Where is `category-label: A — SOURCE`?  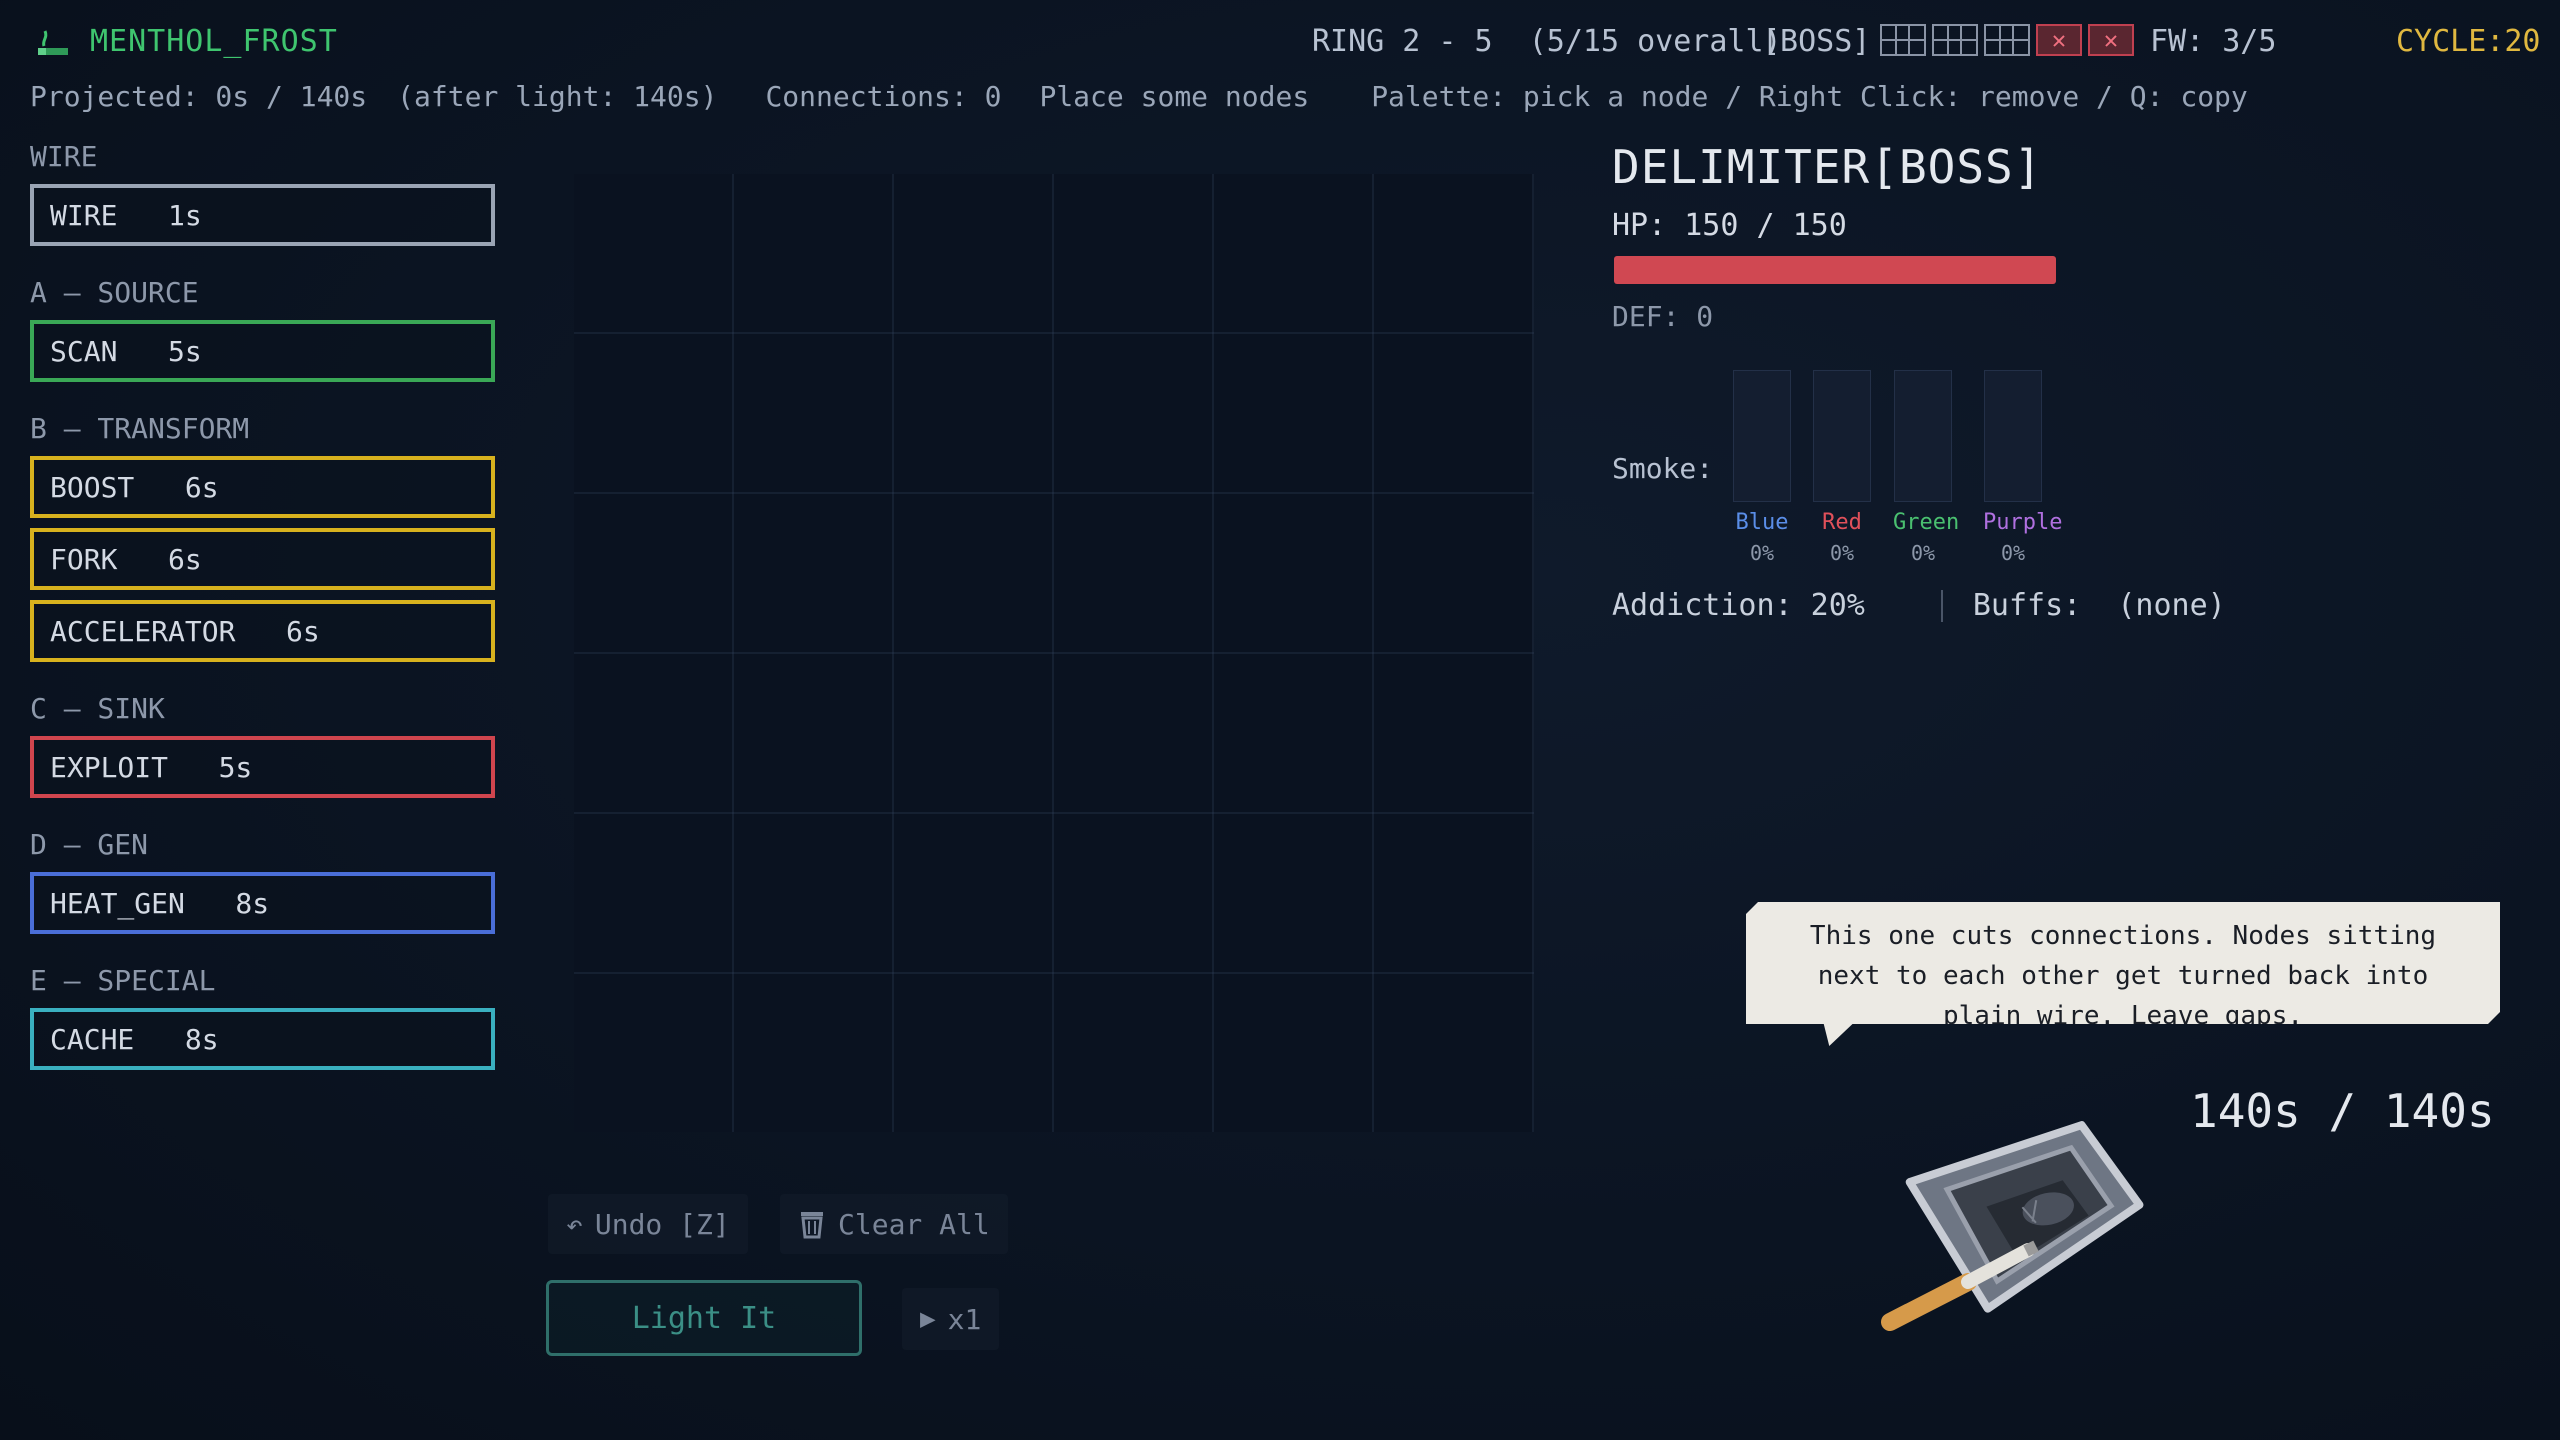 category-label: A — SOURCE is located at coordinates (114, 292).